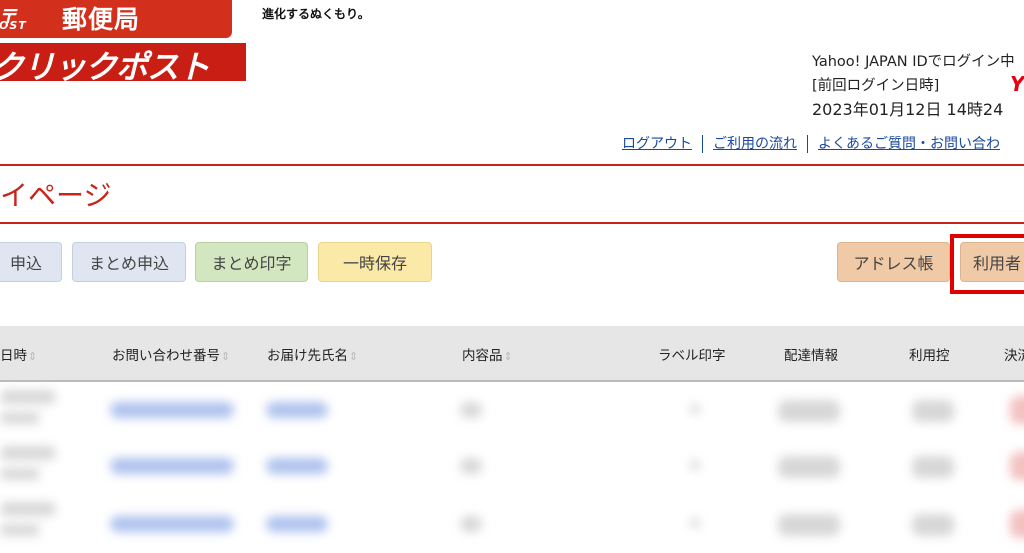 This screenshot has width=1024, height=553. I want to click on title-top-rule, so click(512, 165).